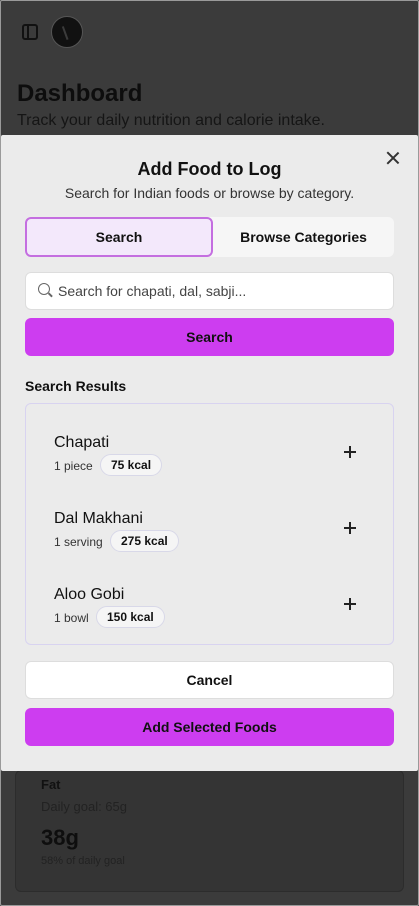 This screenshot has height=906, width=419. What do you see at coordinates (209, 464) in the screenshot?
I see `list-item: Chapati 1 piece 75 kcal` at bounding box center [209, 464].